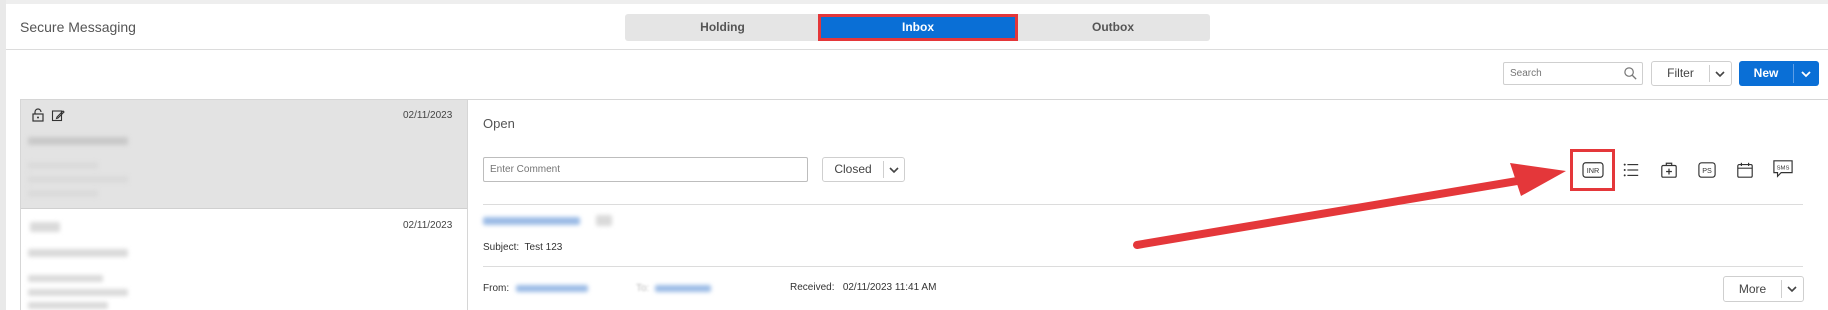  I want to click on ps-icon: PS, so click(1707, 170).